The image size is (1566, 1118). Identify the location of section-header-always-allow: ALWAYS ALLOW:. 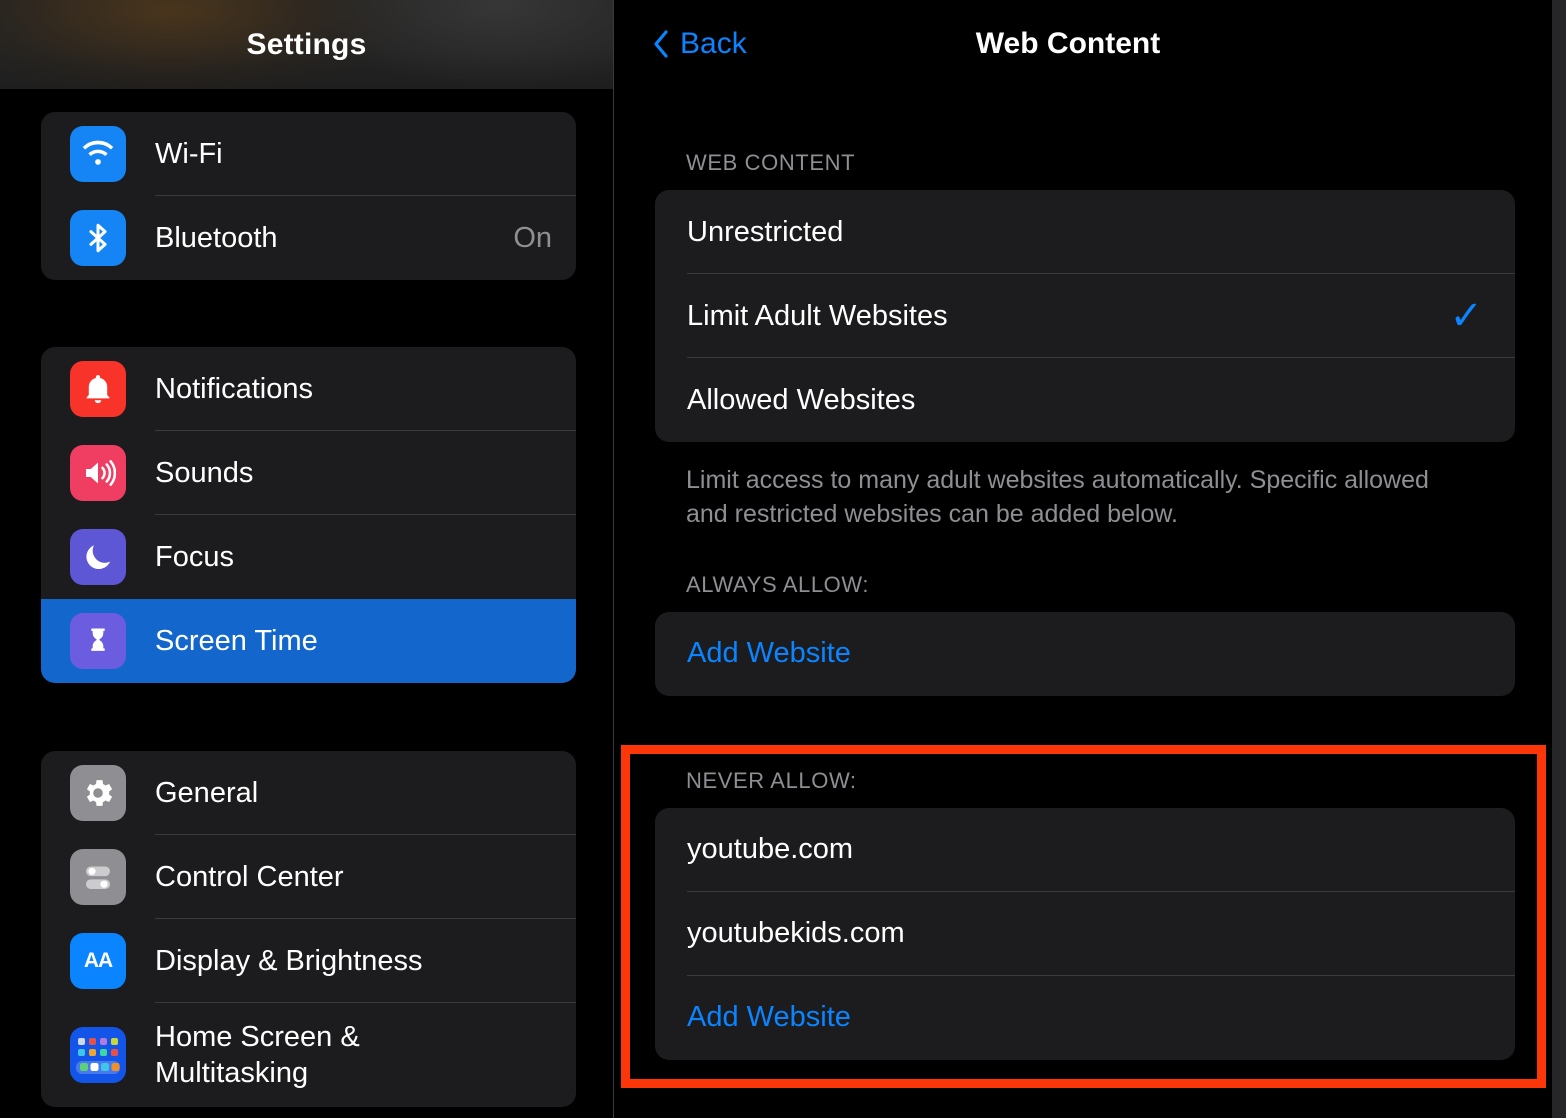
(778, 584).